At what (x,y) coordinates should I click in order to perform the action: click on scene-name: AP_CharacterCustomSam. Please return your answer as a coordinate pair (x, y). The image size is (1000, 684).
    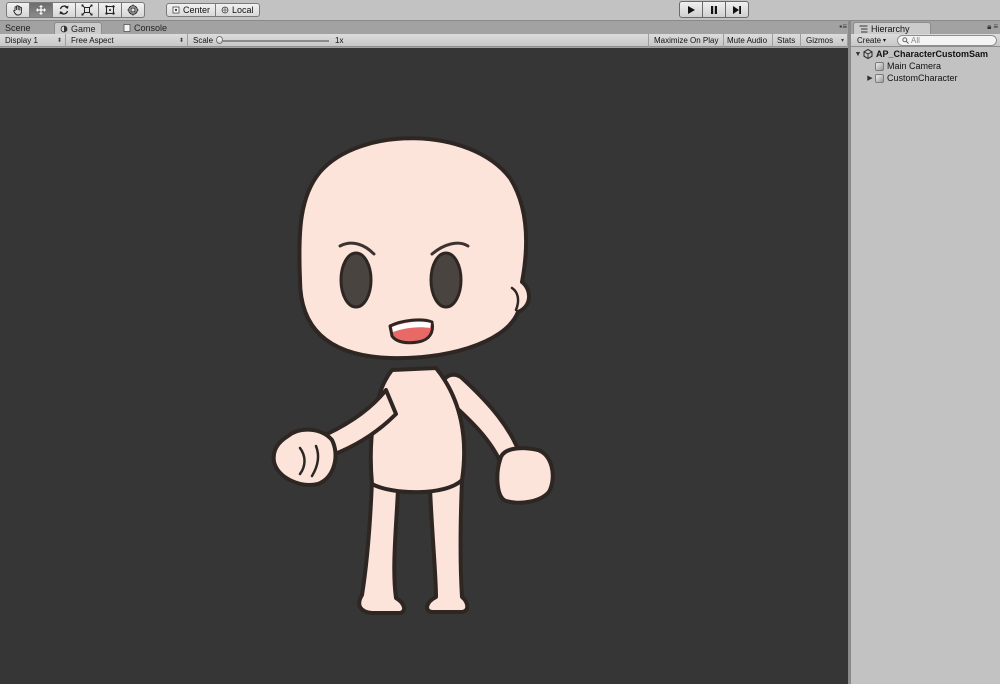
    Looking at the image, I should click on (932, 54).